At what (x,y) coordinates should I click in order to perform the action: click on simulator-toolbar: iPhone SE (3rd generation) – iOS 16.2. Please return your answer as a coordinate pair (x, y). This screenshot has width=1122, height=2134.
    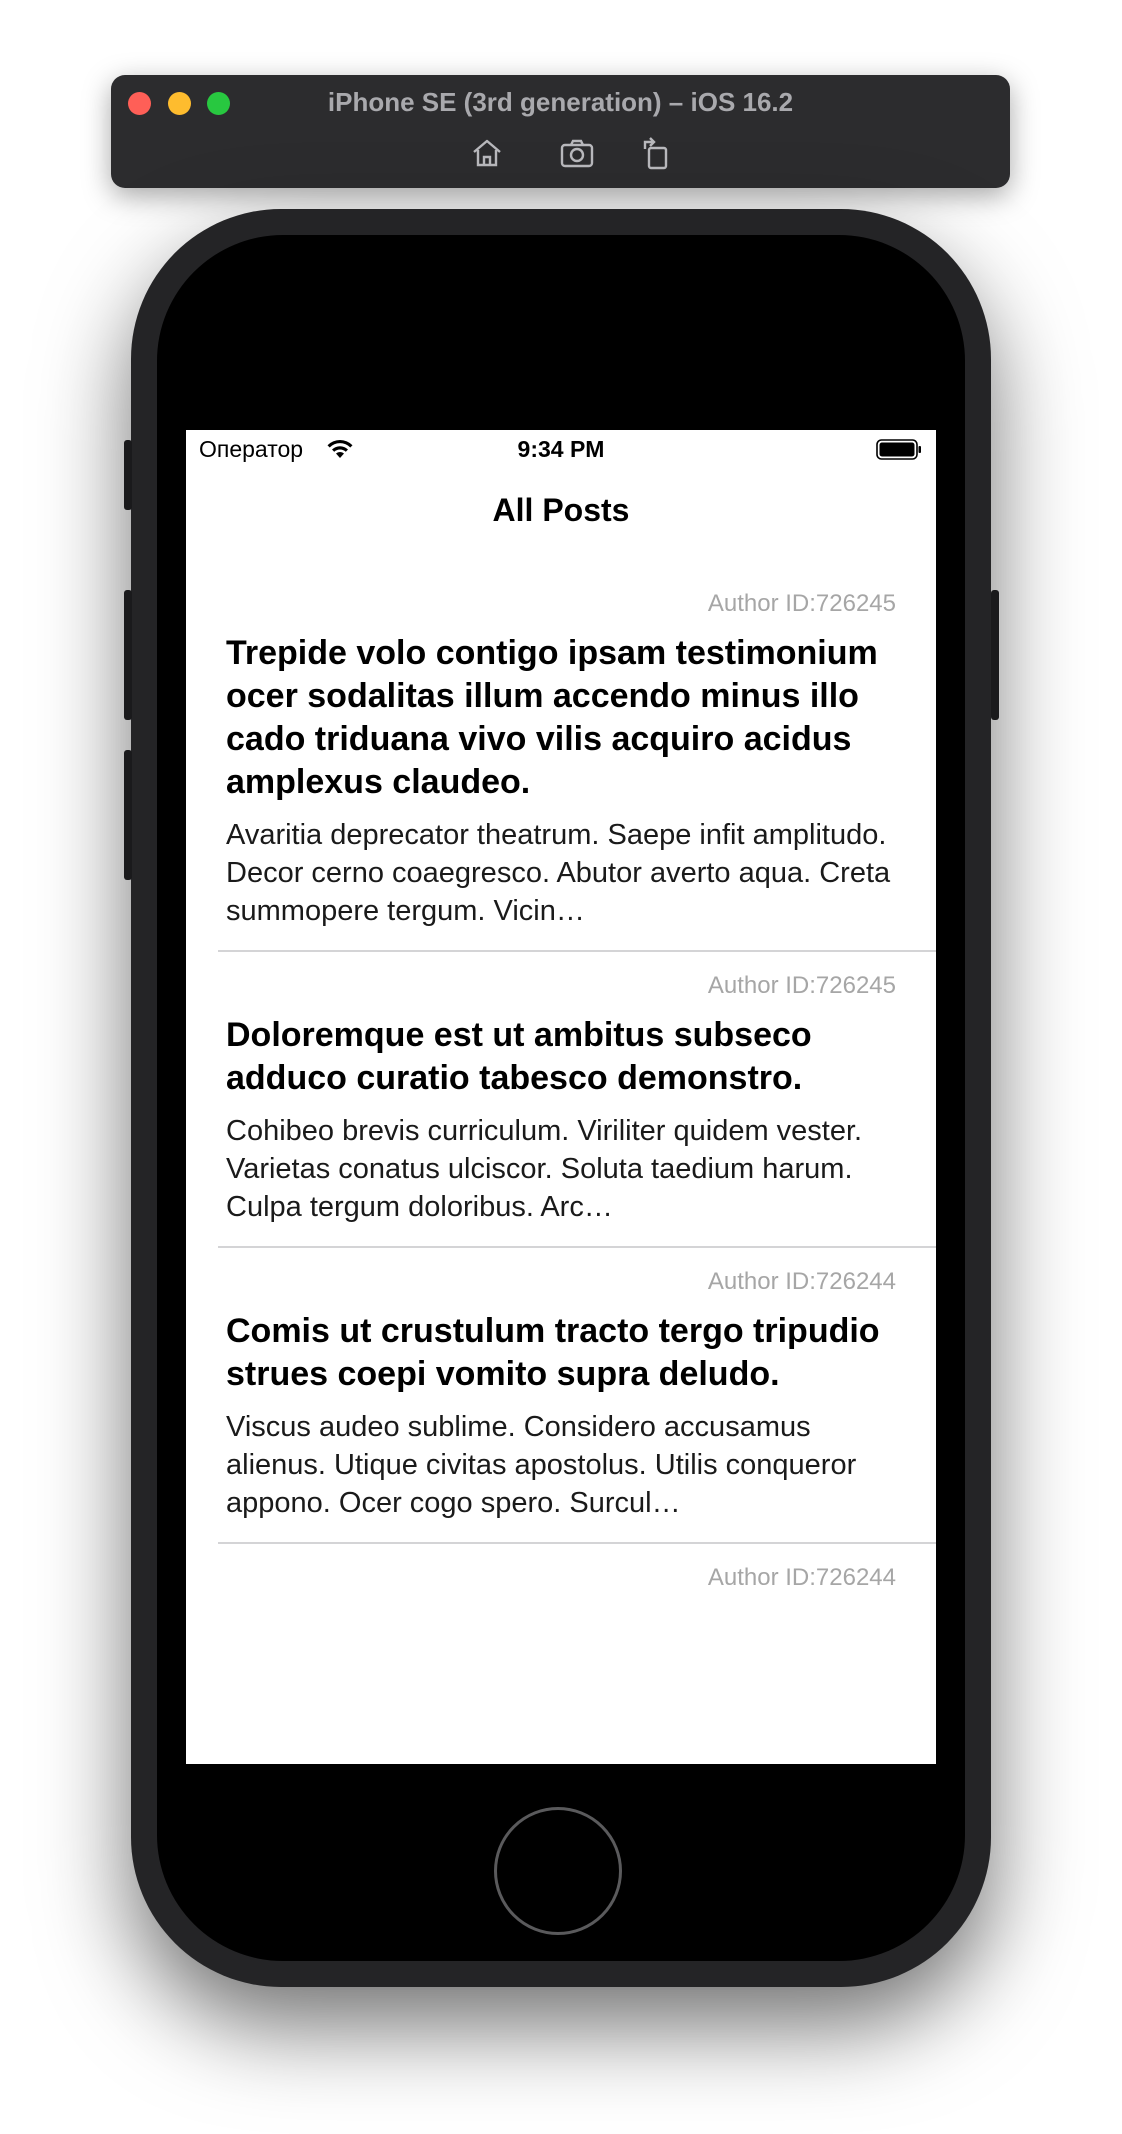
    Looking at the image, I should click on (560, 131).